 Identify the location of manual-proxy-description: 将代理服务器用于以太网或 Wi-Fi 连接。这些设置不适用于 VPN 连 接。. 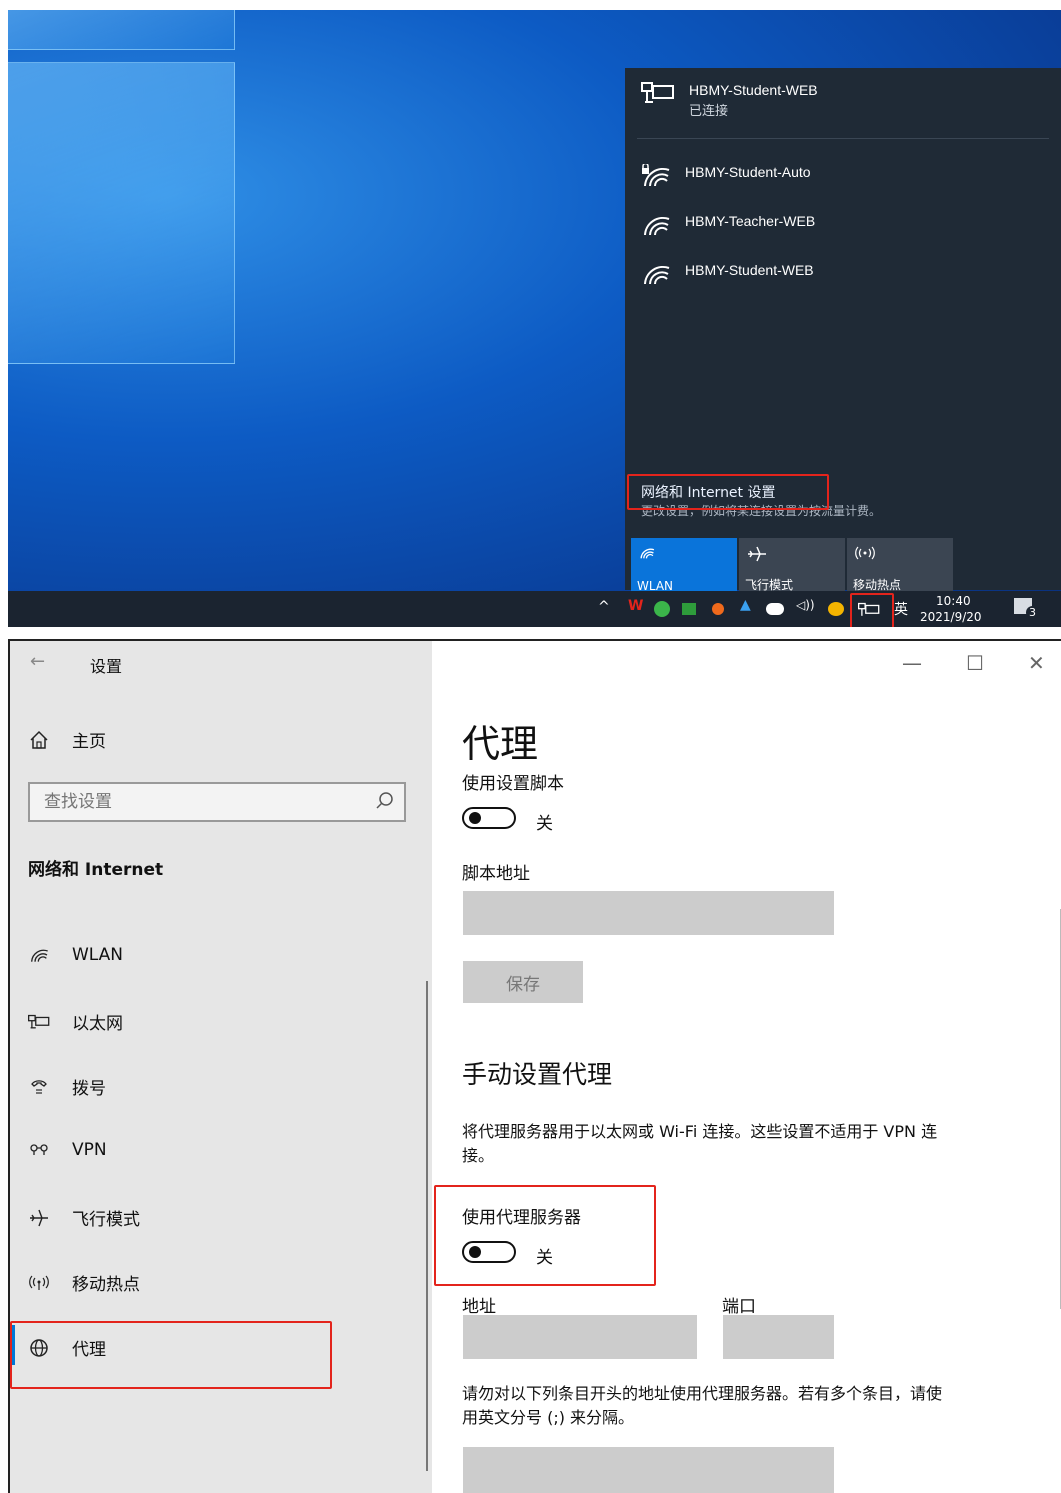
(699, 1144).